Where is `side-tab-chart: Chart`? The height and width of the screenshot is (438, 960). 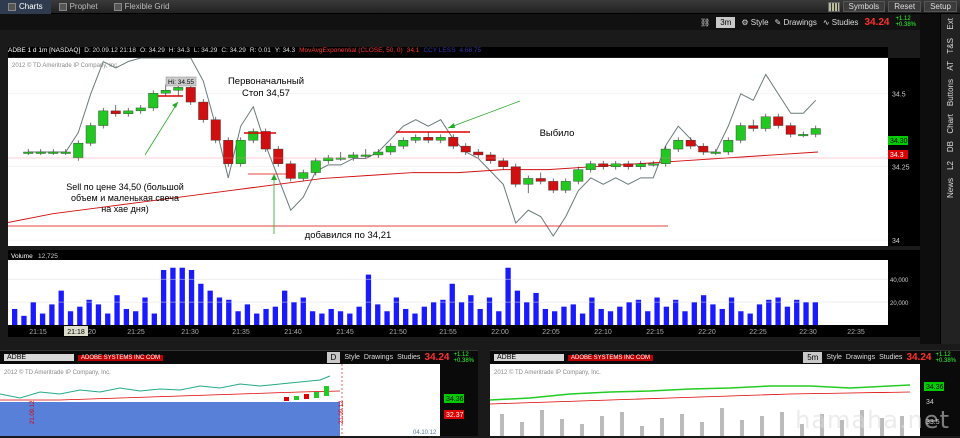 side-tab-chart: Chart is located at coordinates (950, 124).